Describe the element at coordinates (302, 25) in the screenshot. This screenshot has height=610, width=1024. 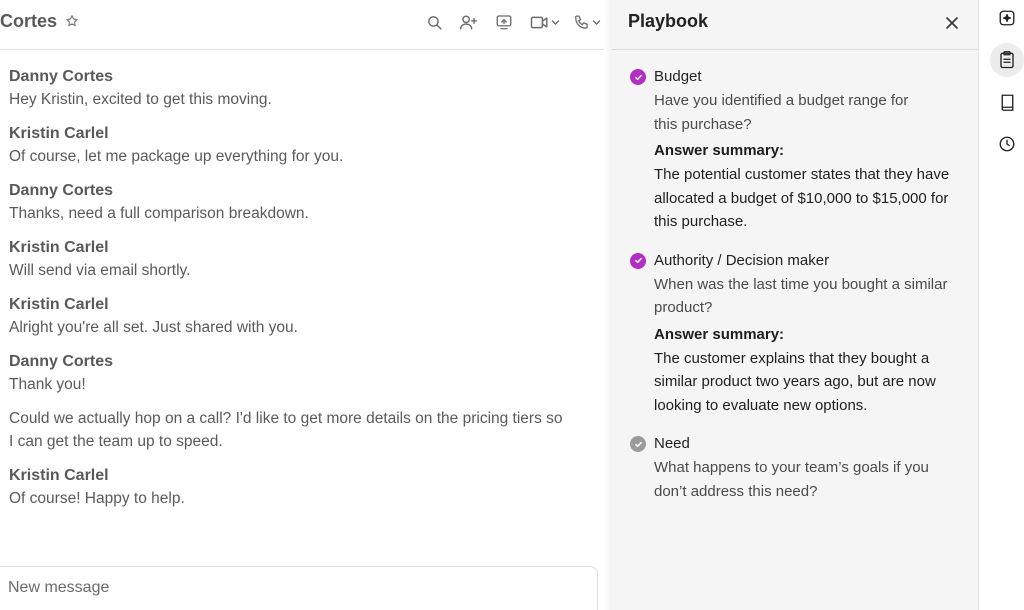
I see `chat-header: Cortes` at that location.